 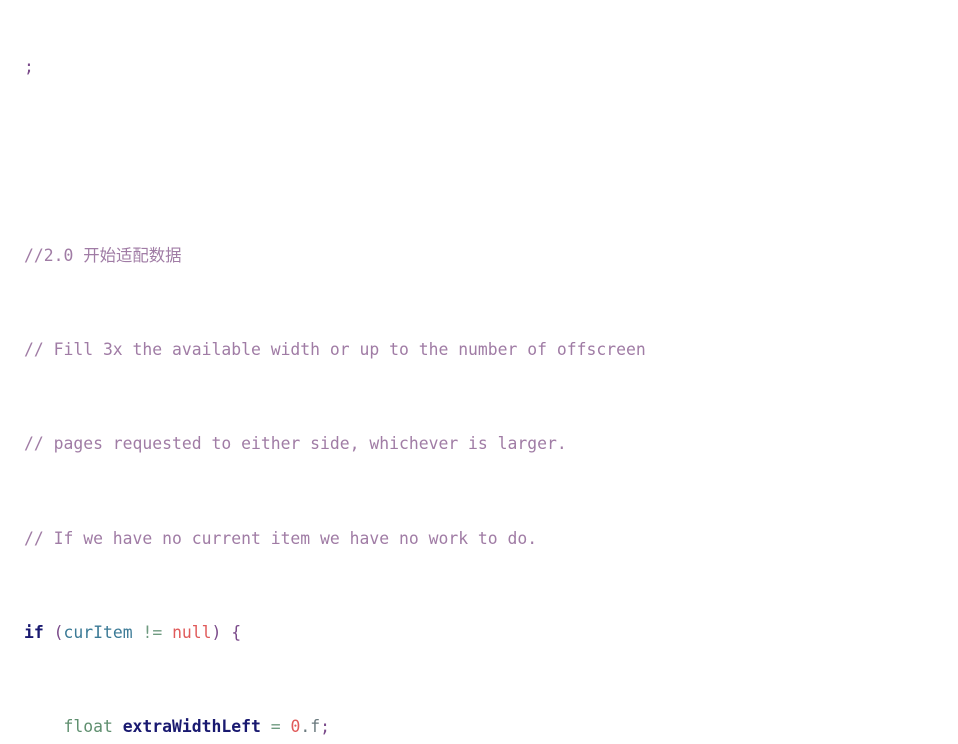 What do you see at coordinates (310, 727) in the screenshot?
I see `punct: .f` at bounding box center [310, 727].